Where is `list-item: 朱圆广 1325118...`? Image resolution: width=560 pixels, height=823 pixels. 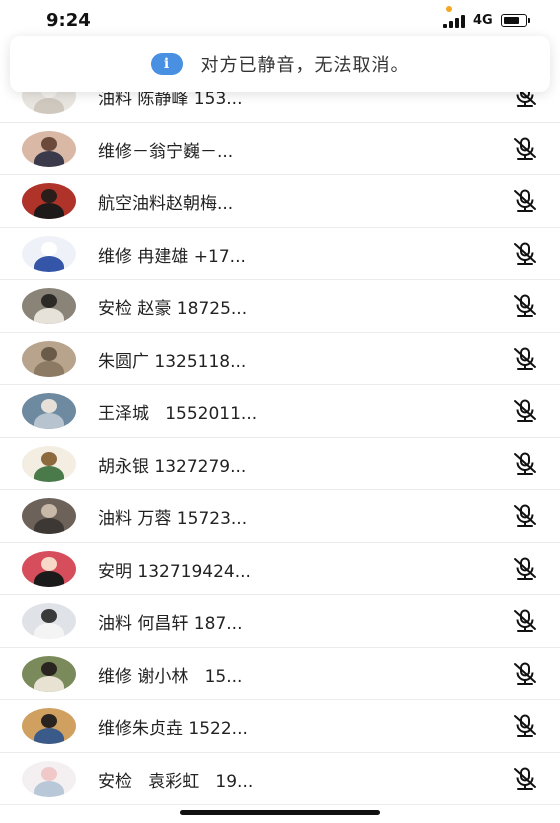
list-item: 朱圆广 1325118... is located at coordinates (280, 359).